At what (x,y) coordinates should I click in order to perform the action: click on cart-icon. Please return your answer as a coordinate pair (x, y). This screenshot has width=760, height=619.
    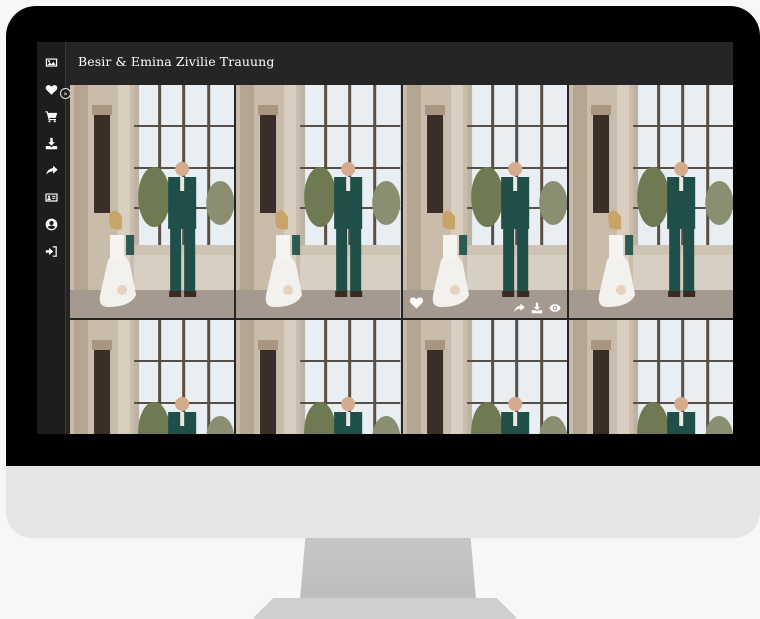
    Looking at the image, I should click on (50, 116).